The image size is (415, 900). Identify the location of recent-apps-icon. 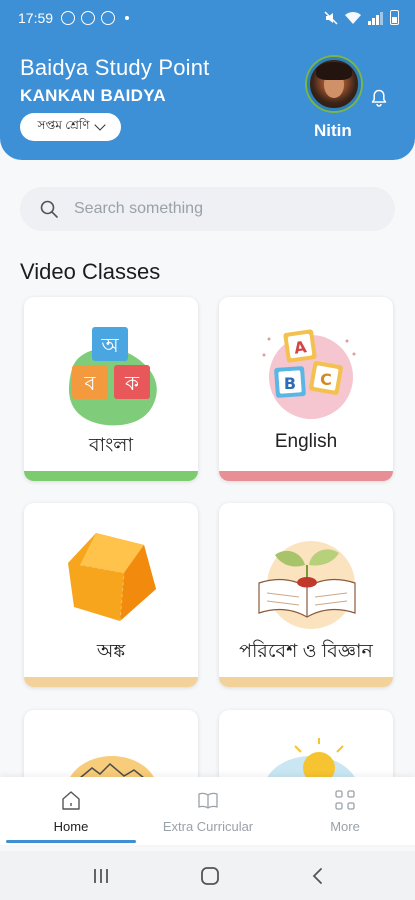
(101, 876).